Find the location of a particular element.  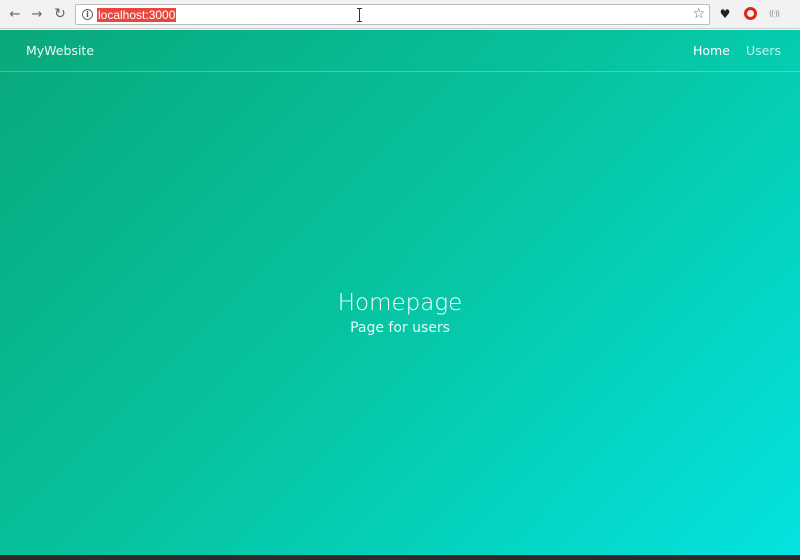

opera-icon is located at coordinates (750, 13).